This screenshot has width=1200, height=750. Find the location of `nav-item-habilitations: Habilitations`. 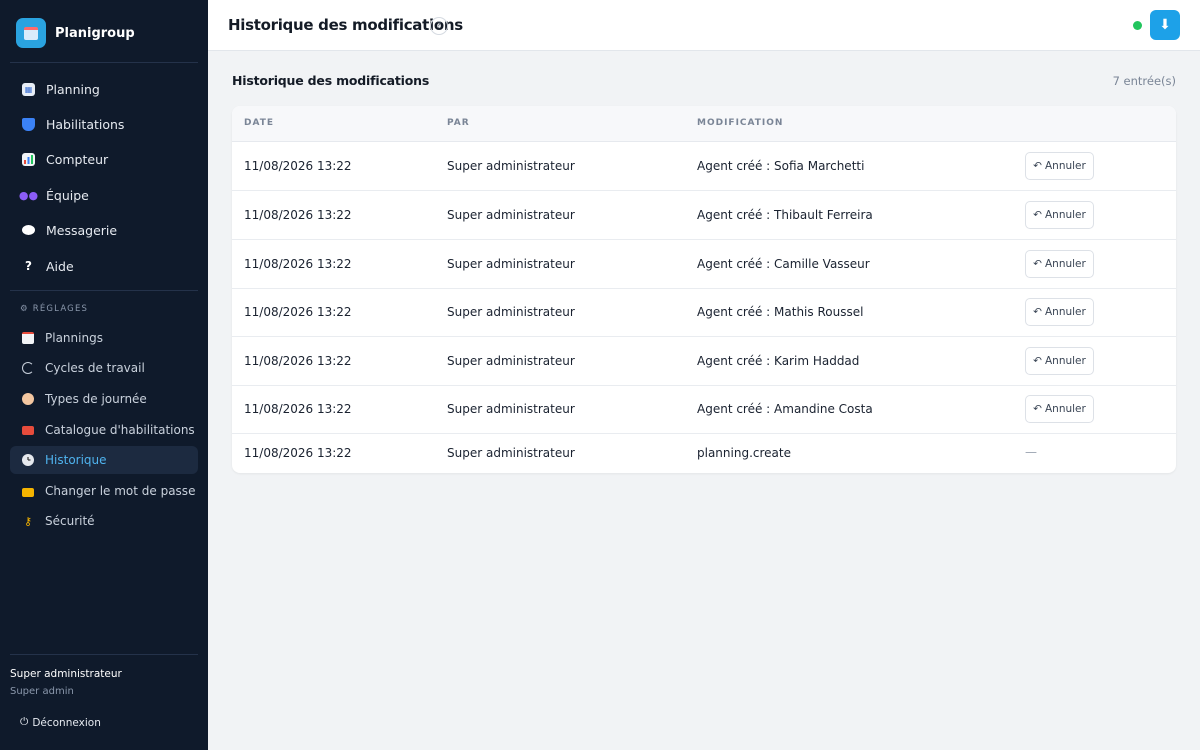

nav-item-habilitations: Habilitations is located at coordinates (104, 124).